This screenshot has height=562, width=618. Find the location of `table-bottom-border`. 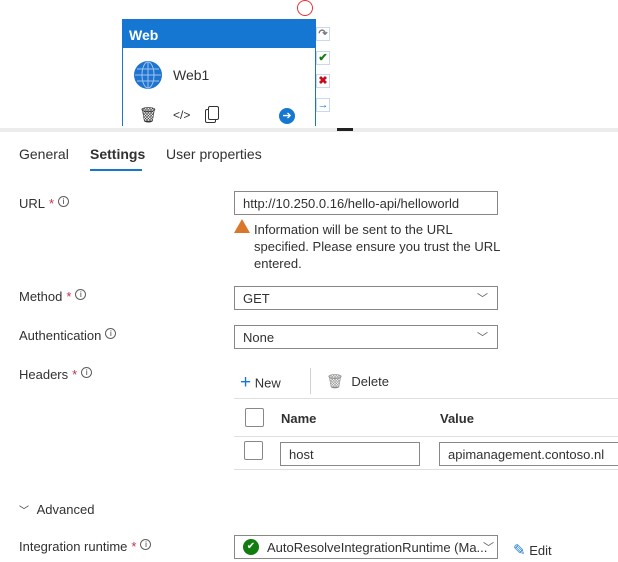

table-bottom-border is located at coordinates (426, 469).